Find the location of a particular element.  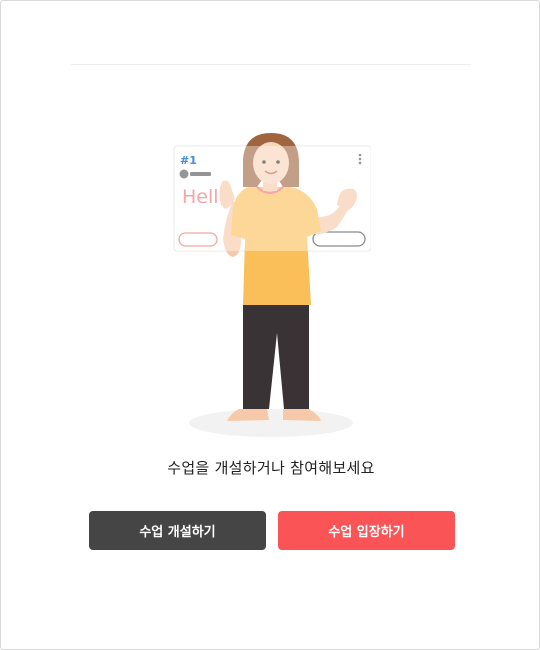

card-number-overlay: #1 is located at coordinates (188, 160).